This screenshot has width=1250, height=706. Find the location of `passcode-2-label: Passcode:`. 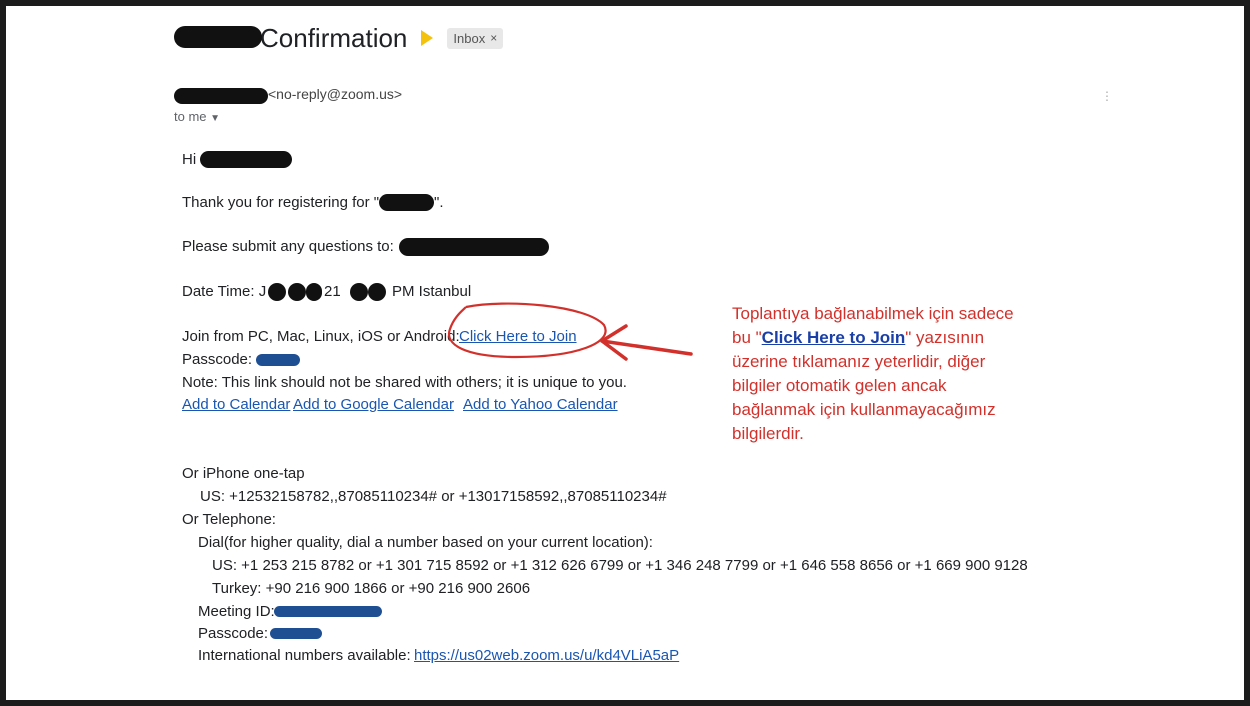

passcode-2-label: Passcode: is located at coordinates (233, 633).